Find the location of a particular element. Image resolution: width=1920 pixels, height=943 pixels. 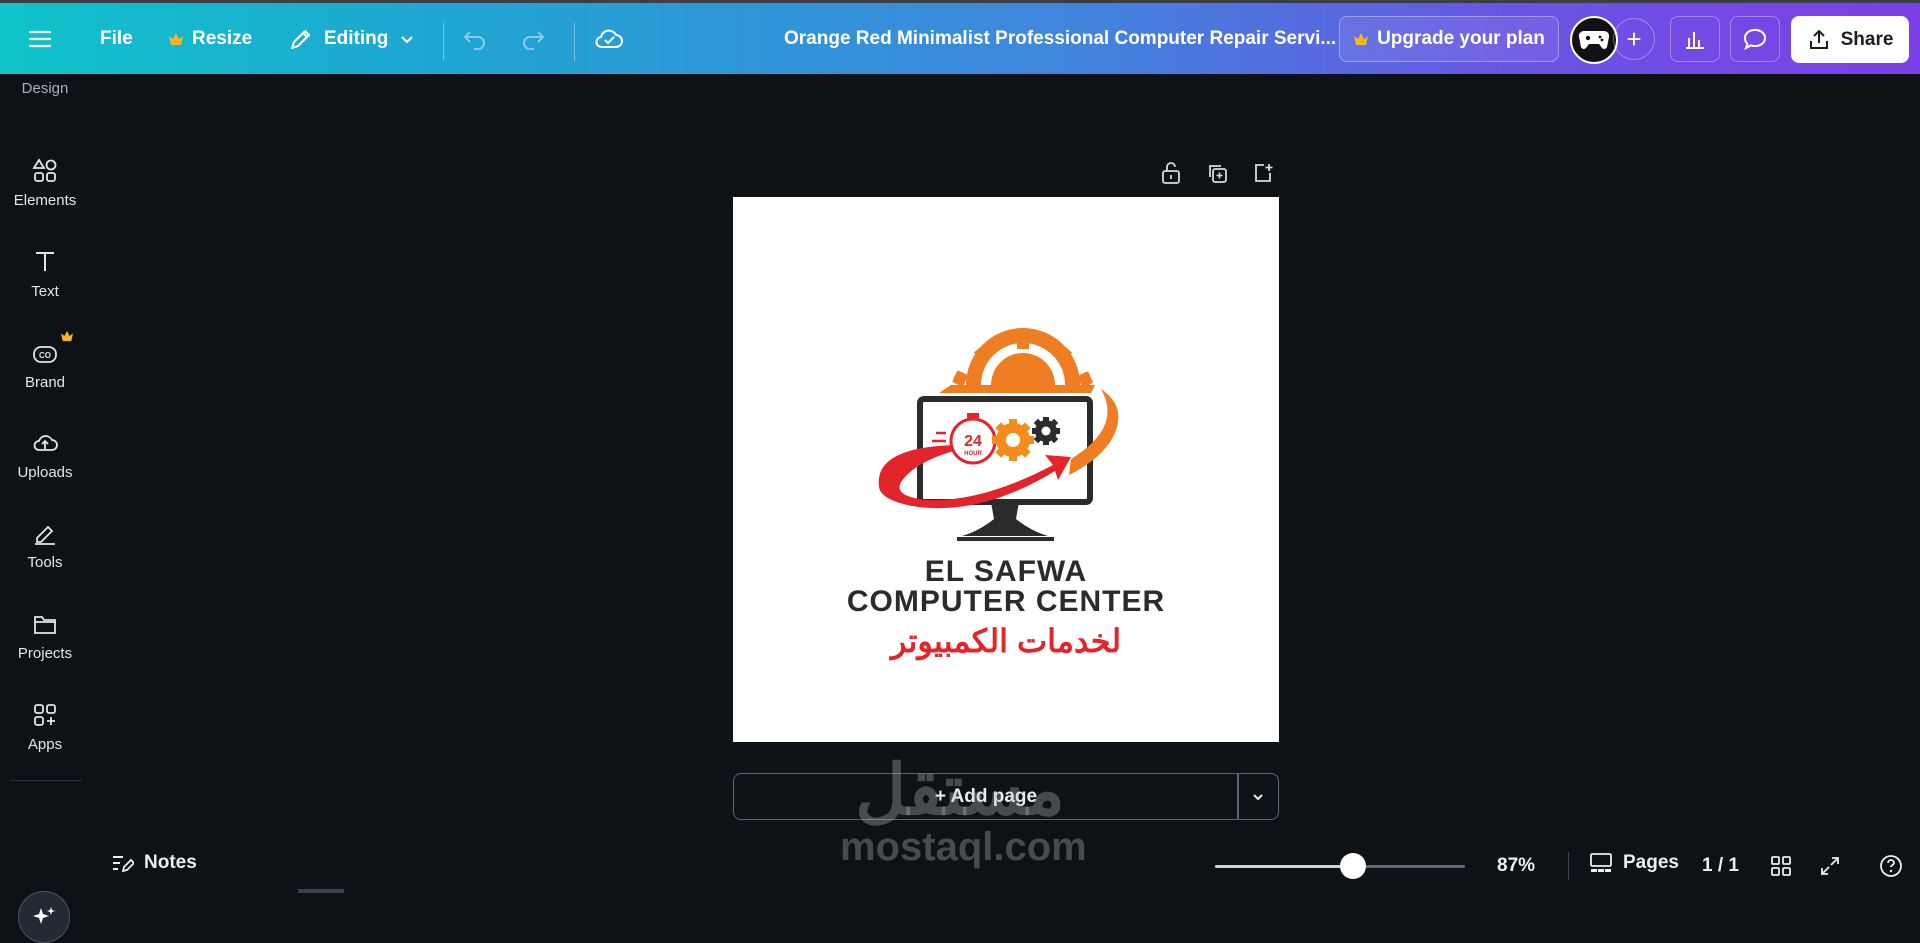

add-page-menu-button is located at coordinates (1258, 796).